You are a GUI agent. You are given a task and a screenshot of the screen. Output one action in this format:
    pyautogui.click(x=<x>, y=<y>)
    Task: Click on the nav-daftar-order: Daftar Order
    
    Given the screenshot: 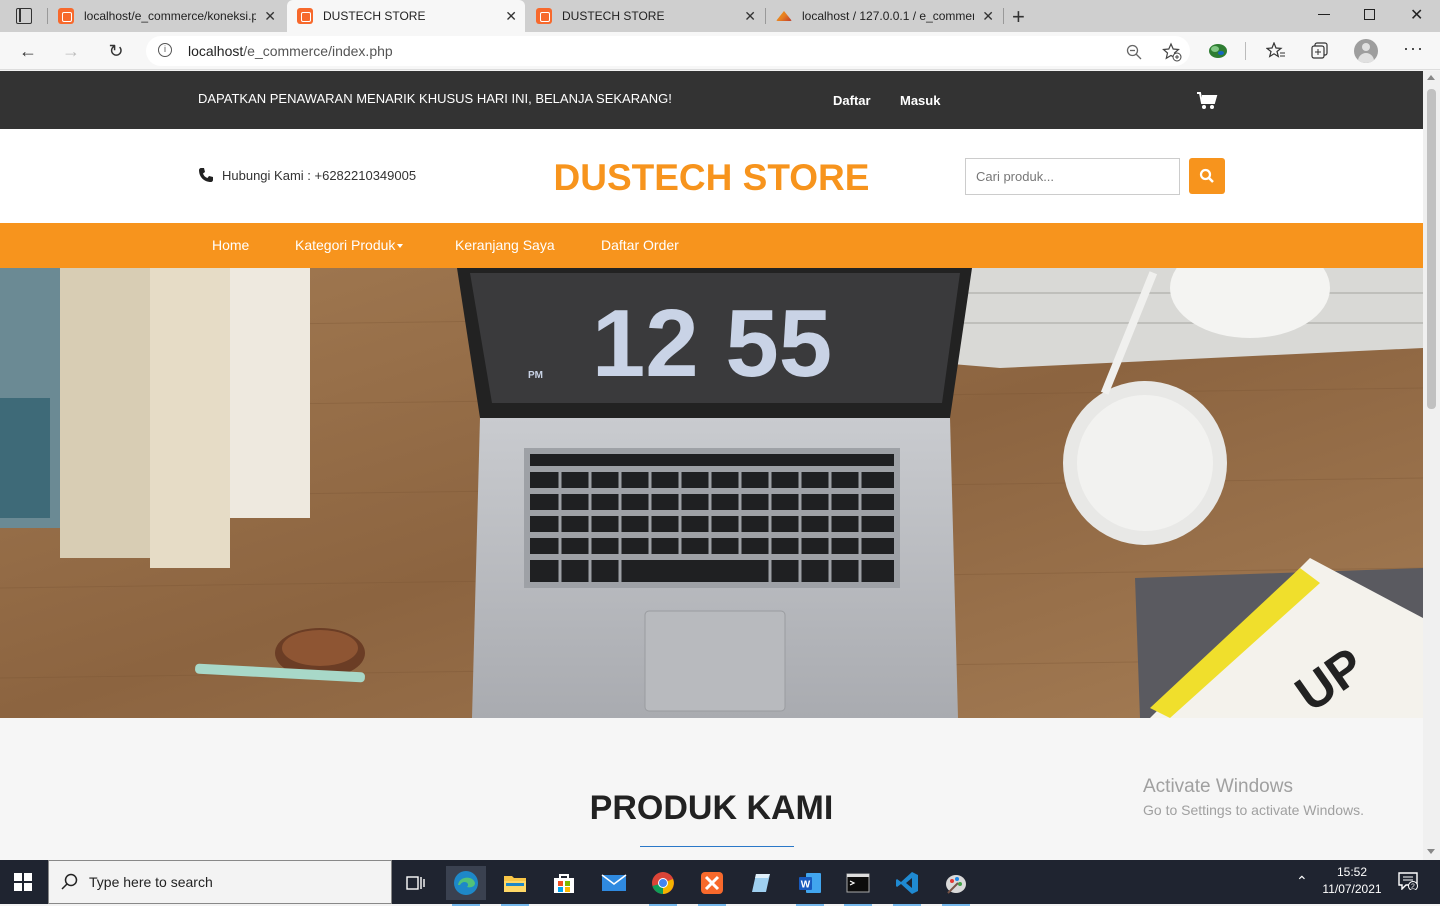 What is the action you would take?
    pyautogui.click(x=640, y=245)
    